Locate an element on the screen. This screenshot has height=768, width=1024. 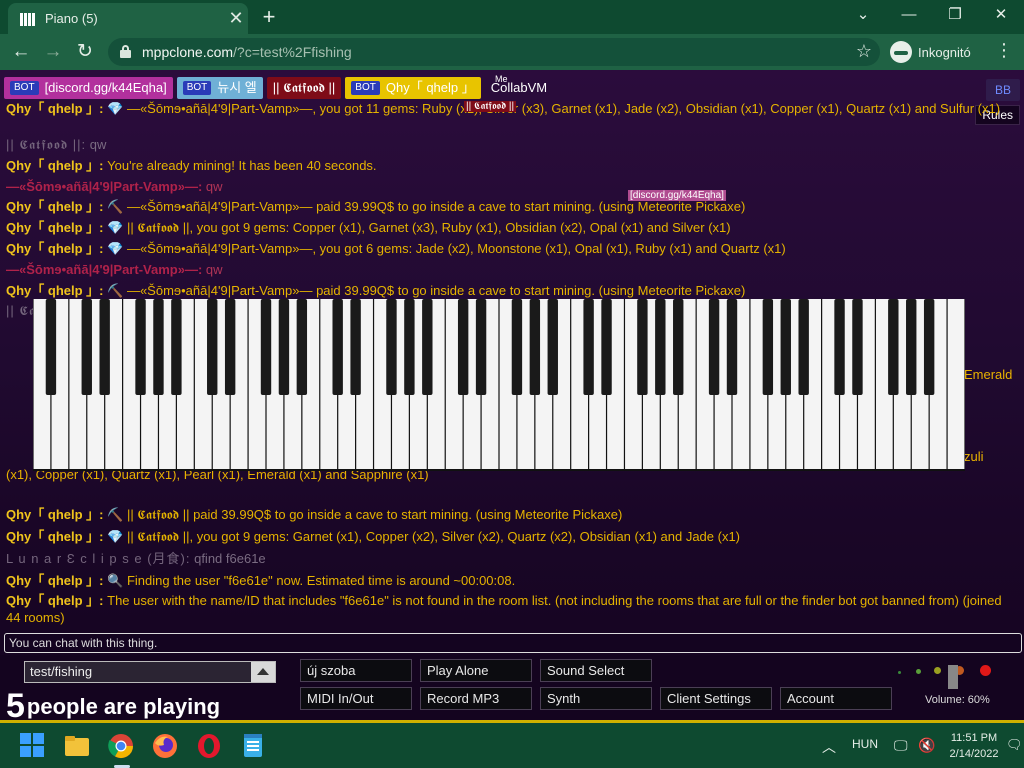
tab-strip: Piano (5) ✕ + ⌄ — ❐ ✕ is located at coordinates (512, 17).